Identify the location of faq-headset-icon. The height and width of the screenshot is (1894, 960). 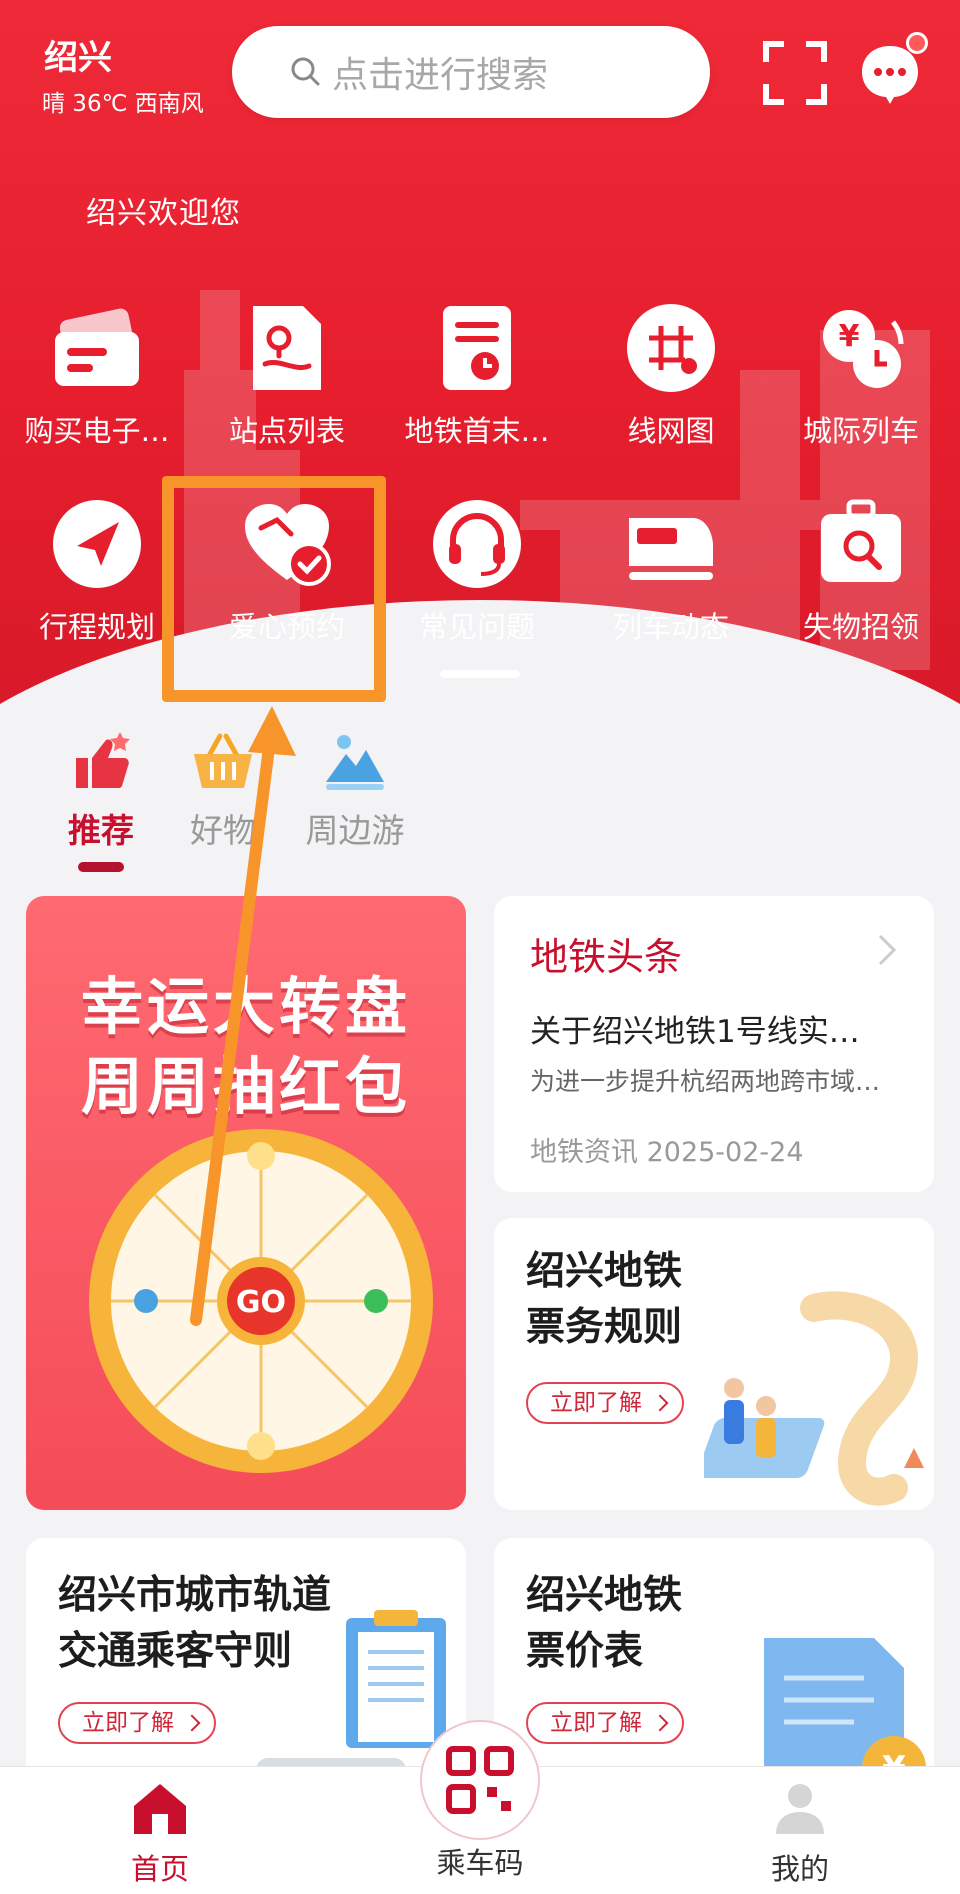
(477, 544).